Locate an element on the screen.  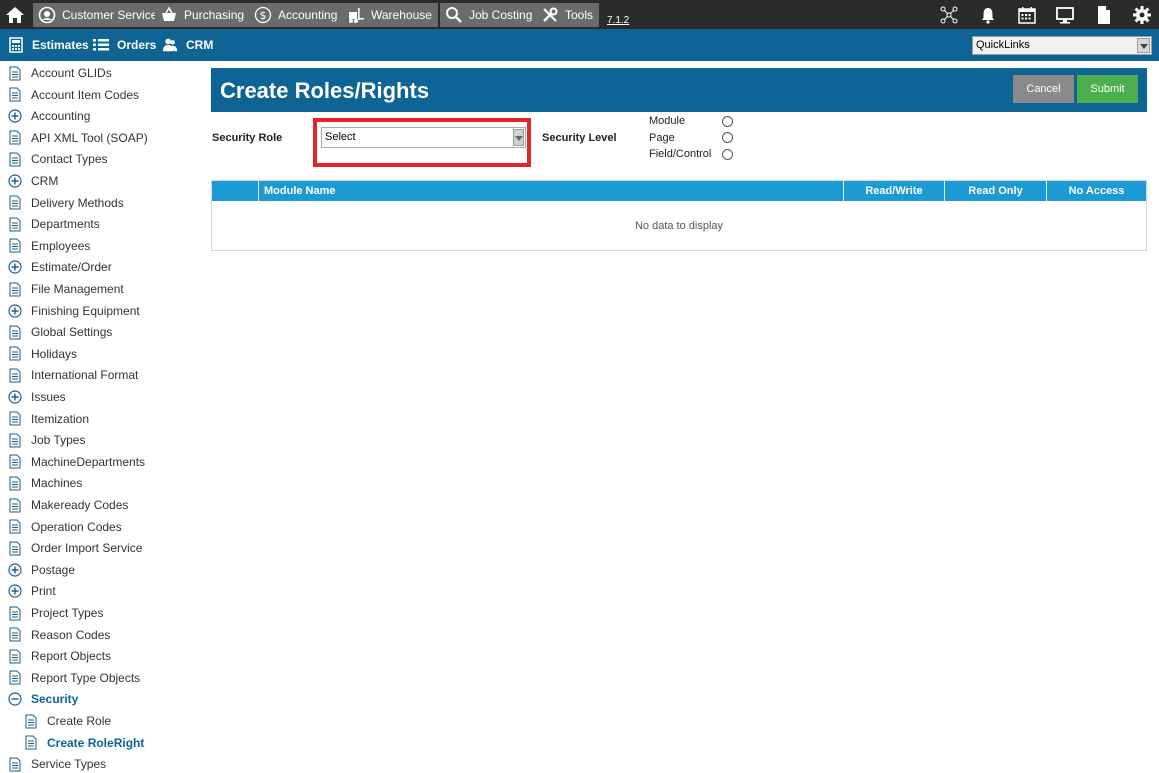
nav-accounting: $ Accounting is located at coordinates (296, 15).